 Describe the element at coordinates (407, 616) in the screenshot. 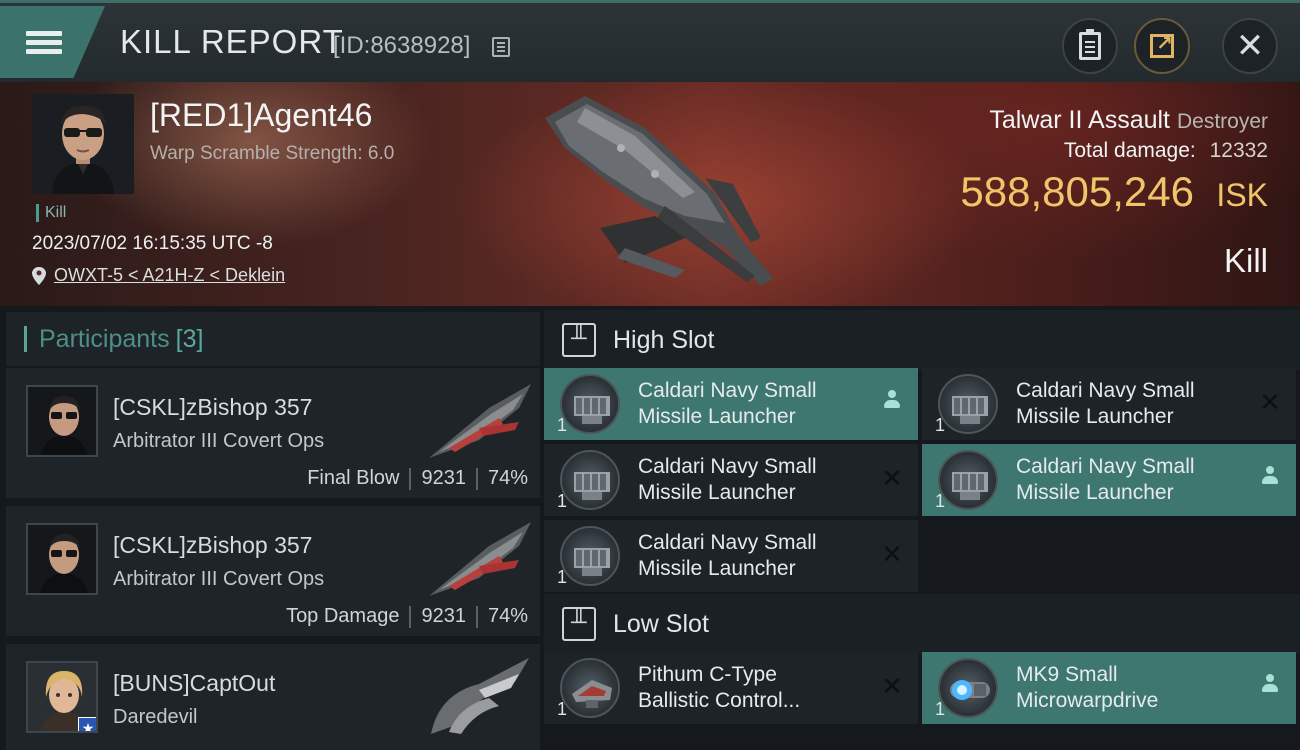

I see `participant-stats: Top Damage 9231 74%` at that location.